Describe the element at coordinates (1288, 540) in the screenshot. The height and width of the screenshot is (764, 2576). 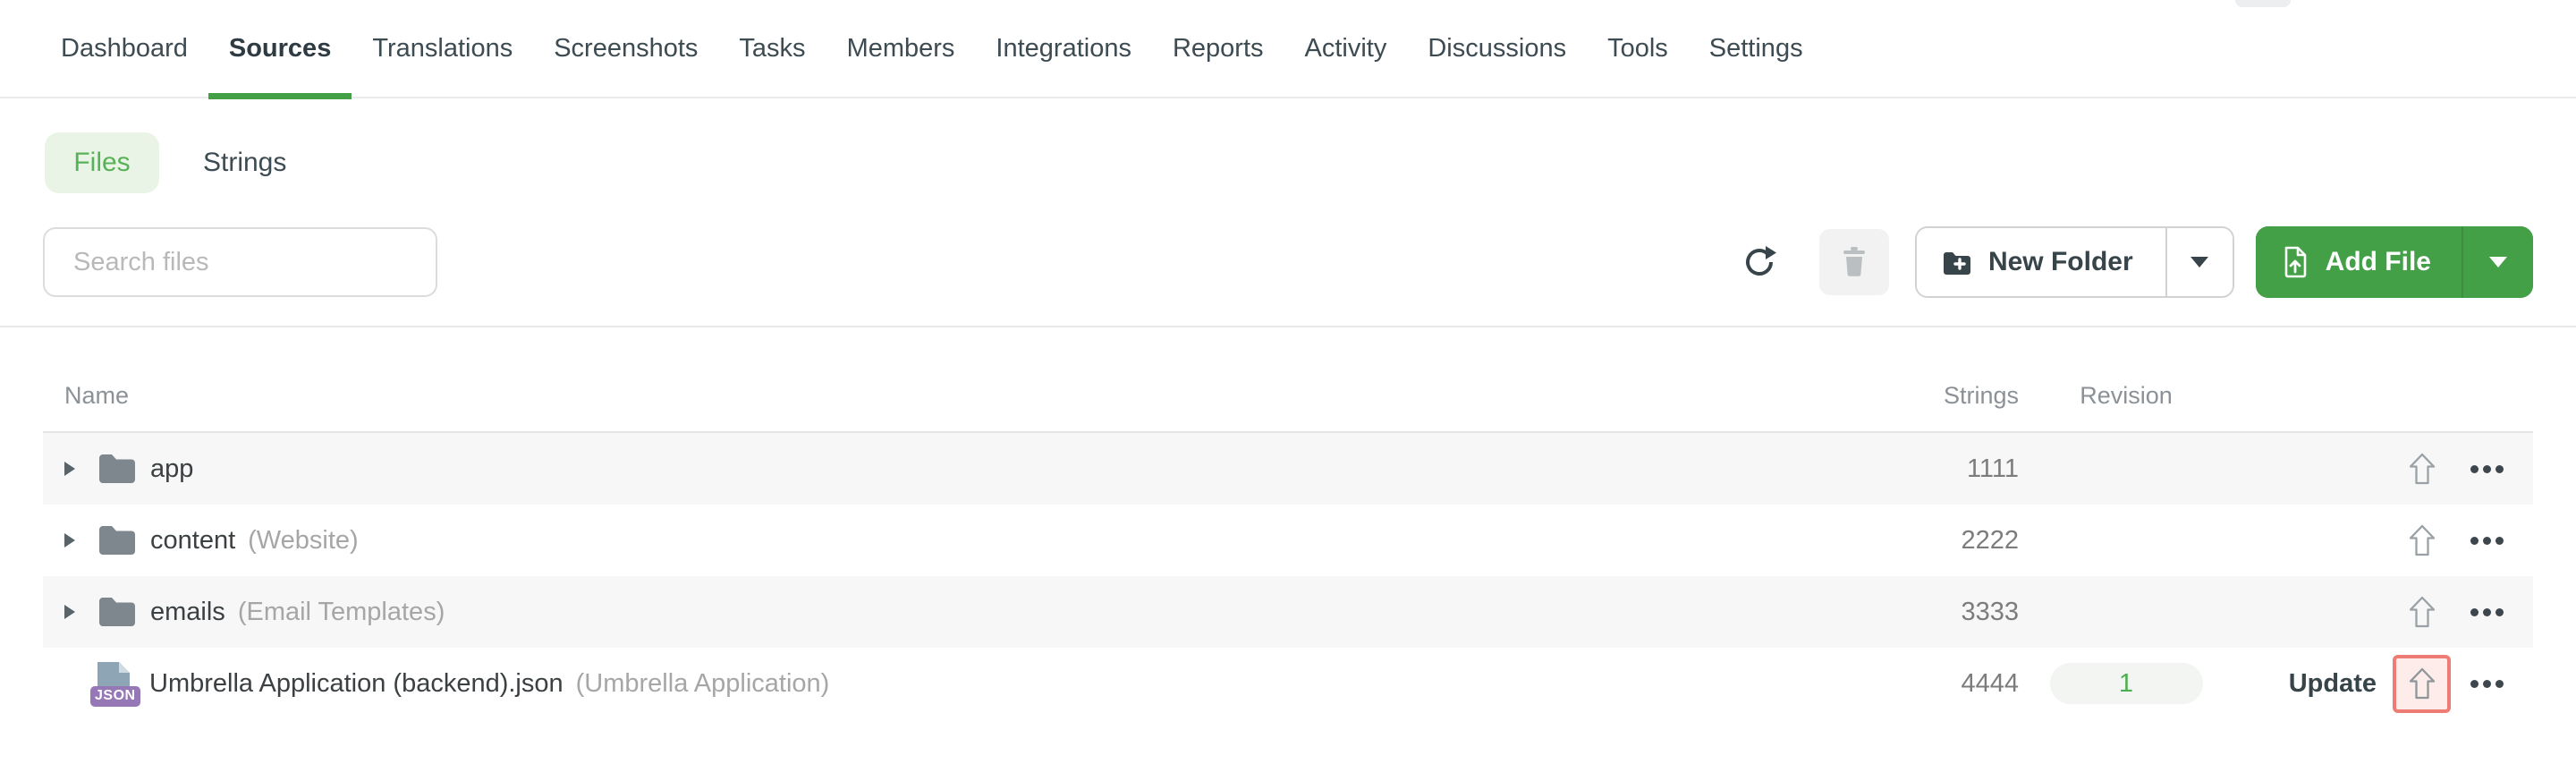
I see `table-row-folder-content: content (Website) 2222` at that location.